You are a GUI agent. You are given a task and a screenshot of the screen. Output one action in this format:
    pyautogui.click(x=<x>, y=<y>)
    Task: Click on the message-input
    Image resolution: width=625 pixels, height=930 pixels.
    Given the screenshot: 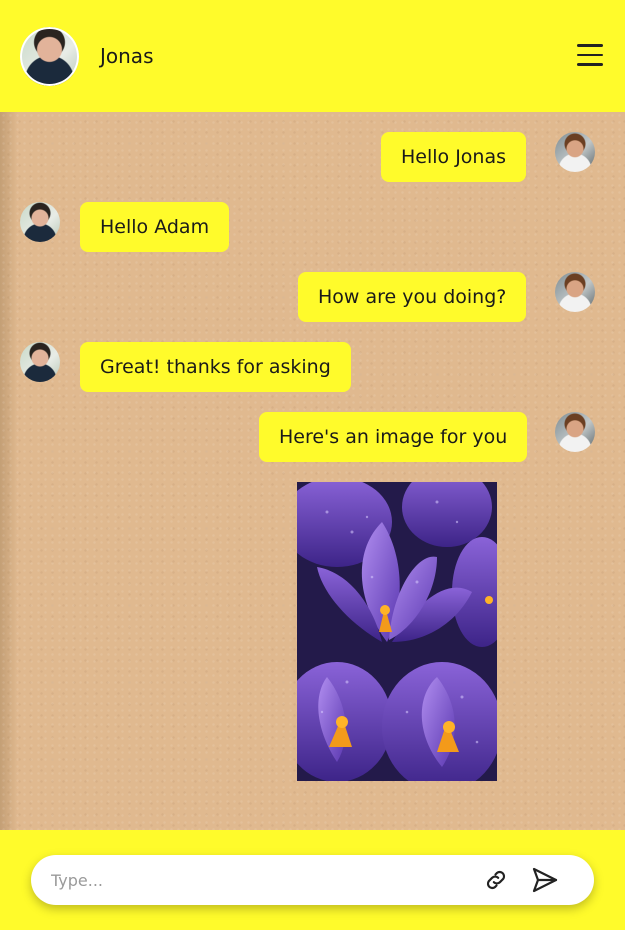 What is the action you would take?
    pyautogui.click(x=251, y=880)
    